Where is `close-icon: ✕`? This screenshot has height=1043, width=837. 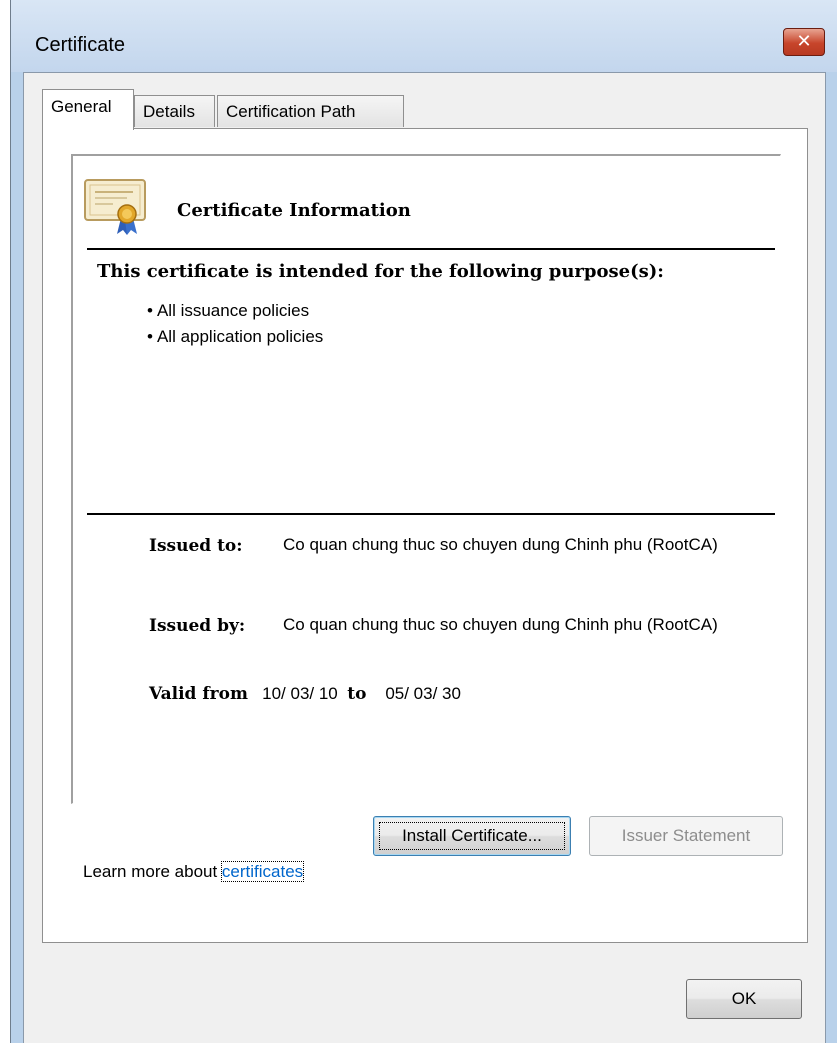 close-icon: ✕ is located at coordinates (804, 41).